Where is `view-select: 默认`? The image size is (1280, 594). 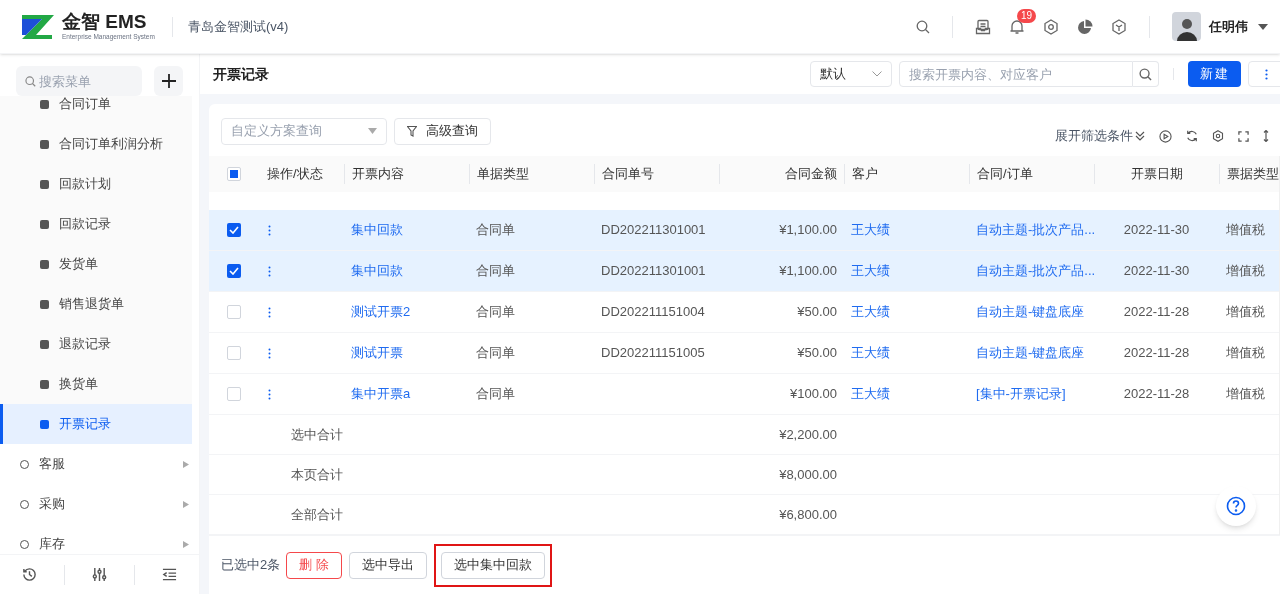
view-select: 默认 is located at coordinates (851, 74).